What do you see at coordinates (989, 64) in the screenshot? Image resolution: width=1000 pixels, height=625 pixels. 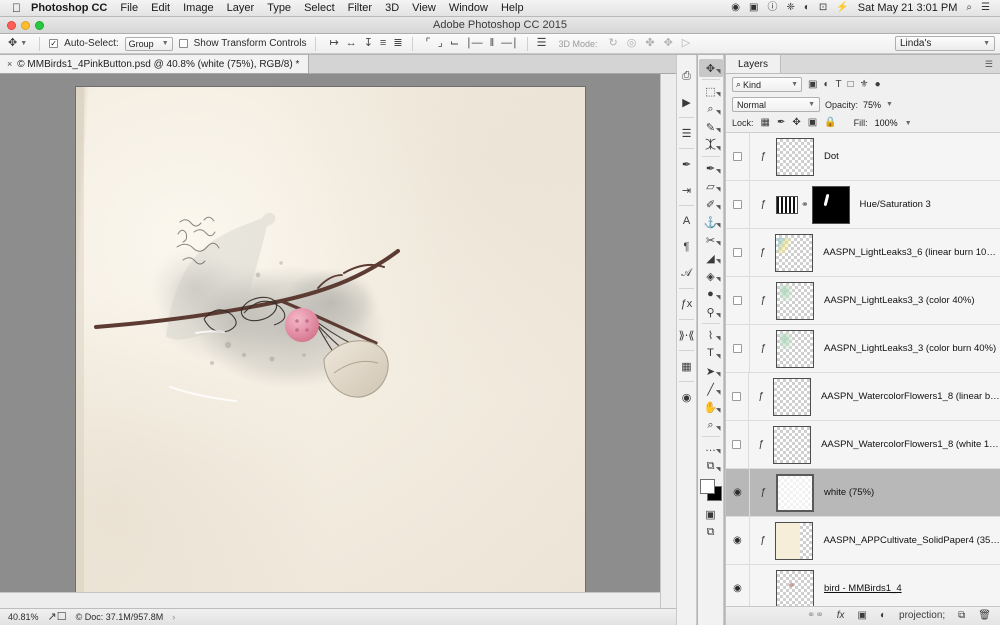 I see `panel-menu-icon: ☰` at bounding box center [989, 64].